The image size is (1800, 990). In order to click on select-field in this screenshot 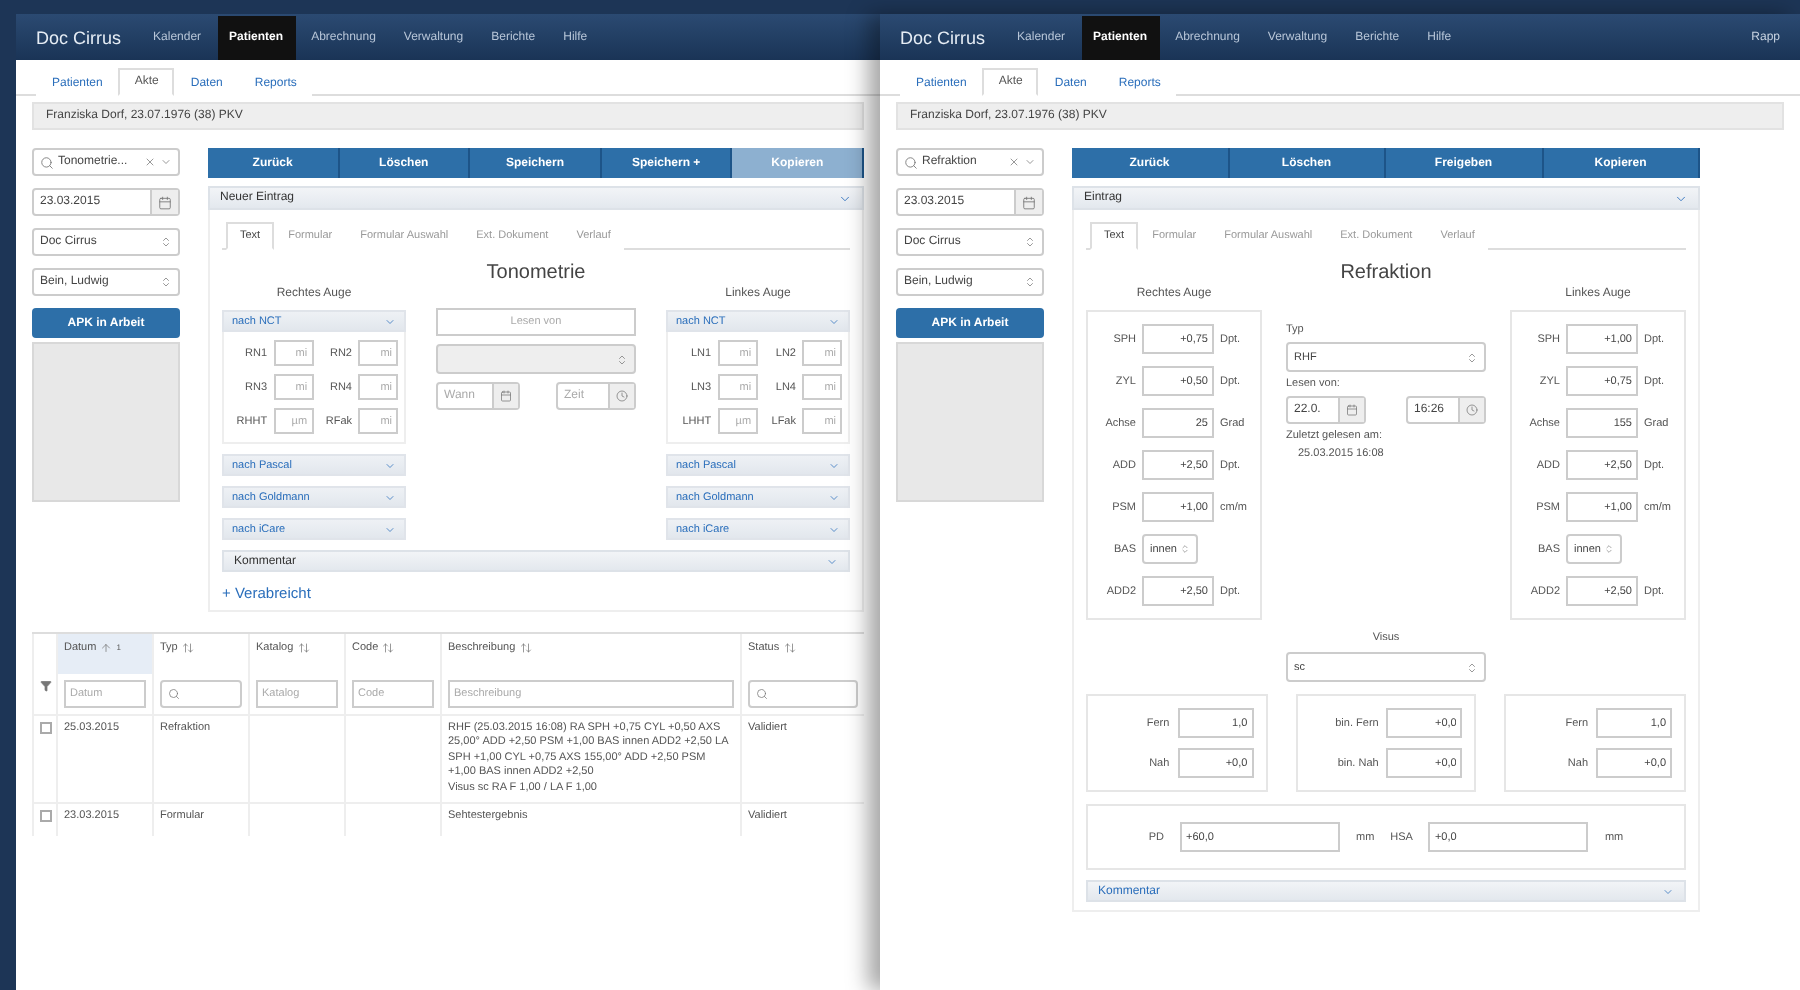, I will do `click(536, 359)`.